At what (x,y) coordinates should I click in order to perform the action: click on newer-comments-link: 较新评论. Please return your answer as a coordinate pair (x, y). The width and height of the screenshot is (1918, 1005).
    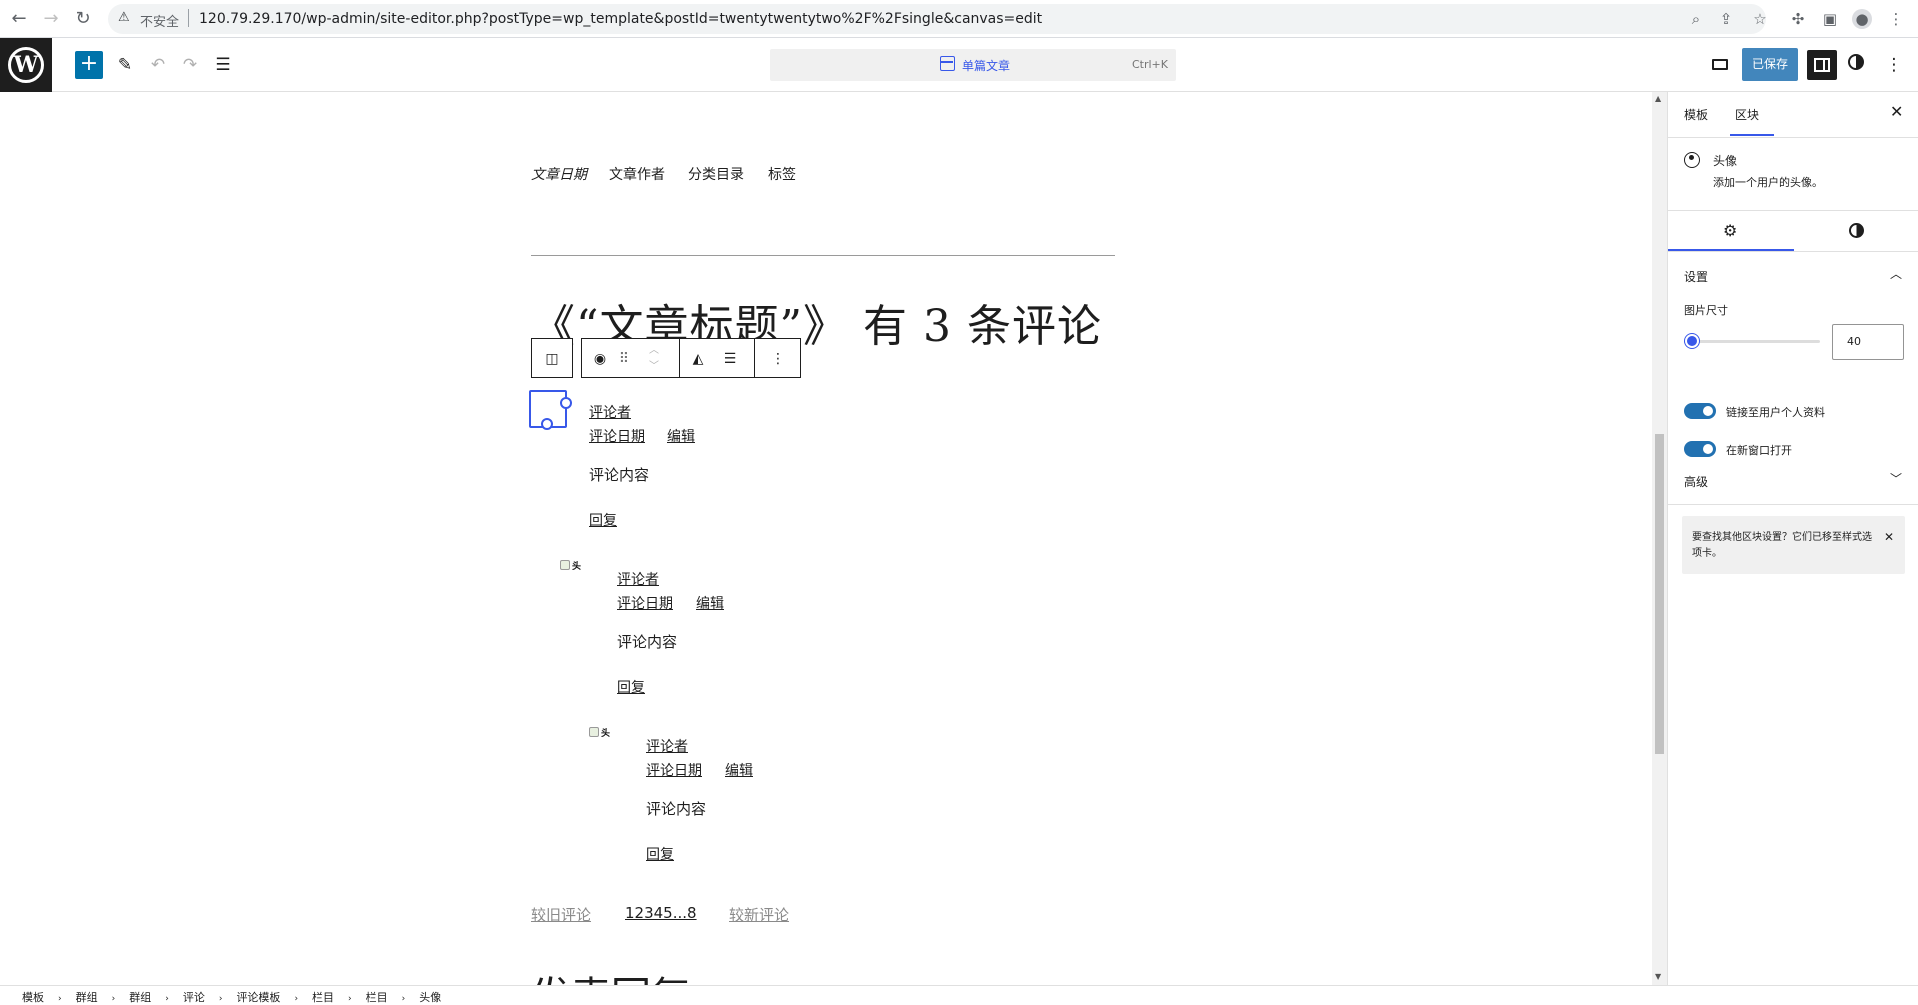
    Looking at the image, I should click on (759, 914).